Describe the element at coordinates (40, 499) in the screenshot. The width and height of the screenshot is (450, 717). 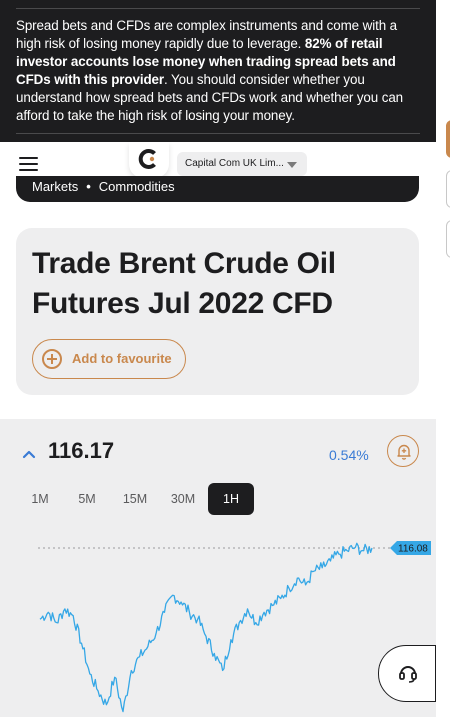
I see `timeframe-1m: 1M` at that location.